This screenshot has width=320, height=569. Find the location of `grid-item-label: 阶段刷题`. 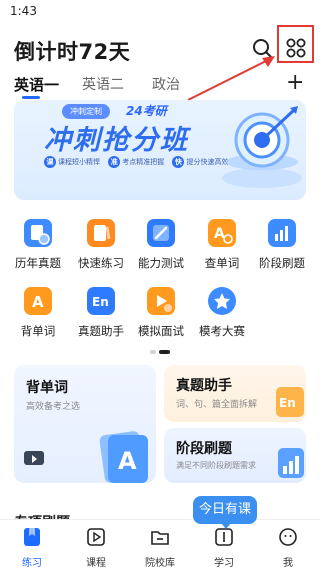

grid-item-label: 阶段刷题 is located at coordinates (282, 263).